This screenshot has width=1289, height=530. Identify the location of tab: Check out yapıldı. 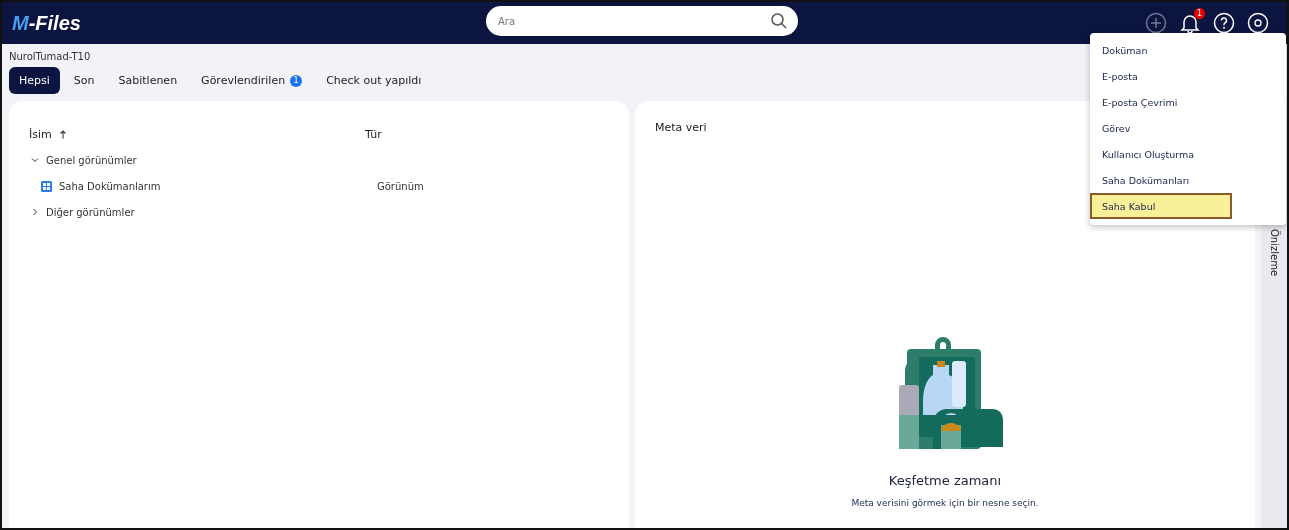
(374, 80).